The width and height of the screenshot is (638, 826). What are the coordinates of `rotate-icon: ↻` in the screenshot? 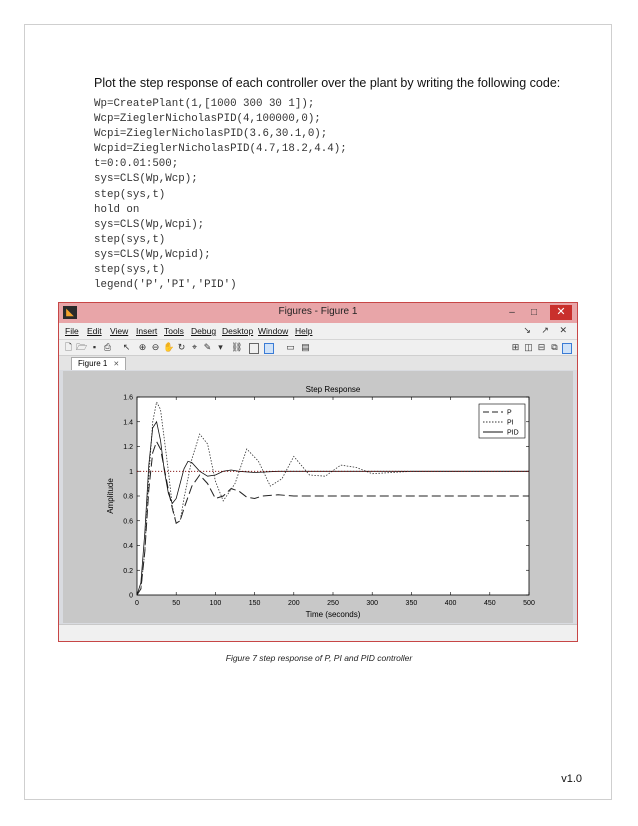 It's located at (181, 347).